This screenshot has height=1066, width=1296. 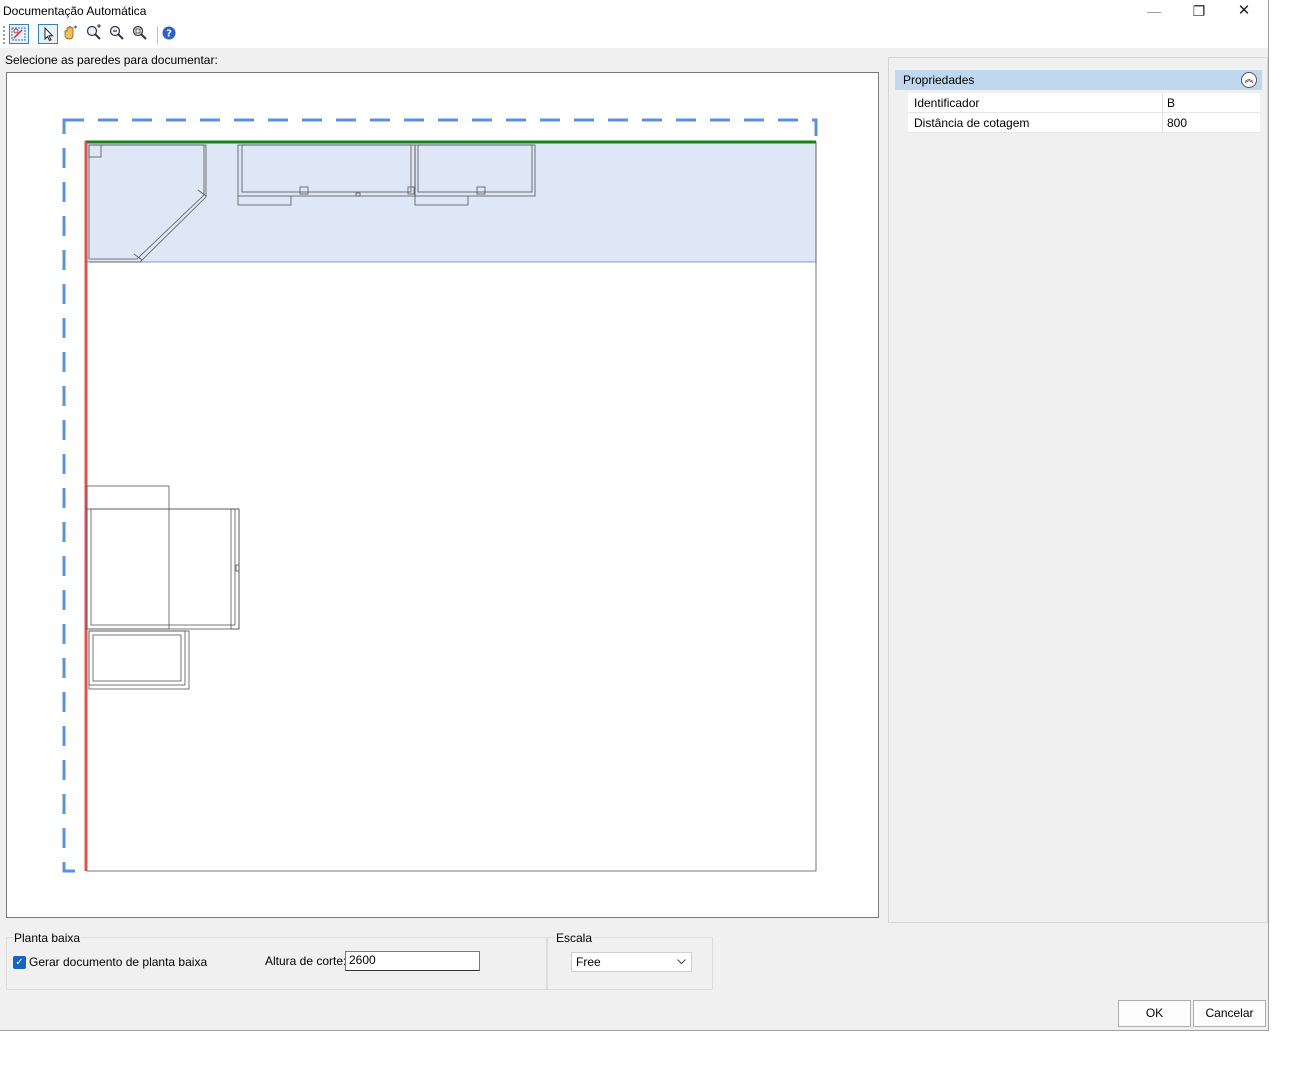 I want to click on selection-prompt: Selecione as paredes para documentar:, so click(x=111, y=60).